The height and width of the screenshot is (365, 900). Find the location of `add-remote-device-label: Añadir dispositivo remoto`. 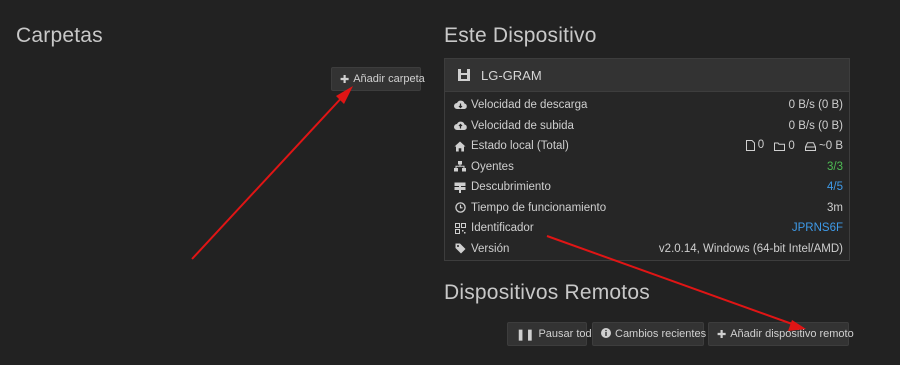

add-remote-device-label: Añadir dispositivo remoto is located at coordinates (792, 334).